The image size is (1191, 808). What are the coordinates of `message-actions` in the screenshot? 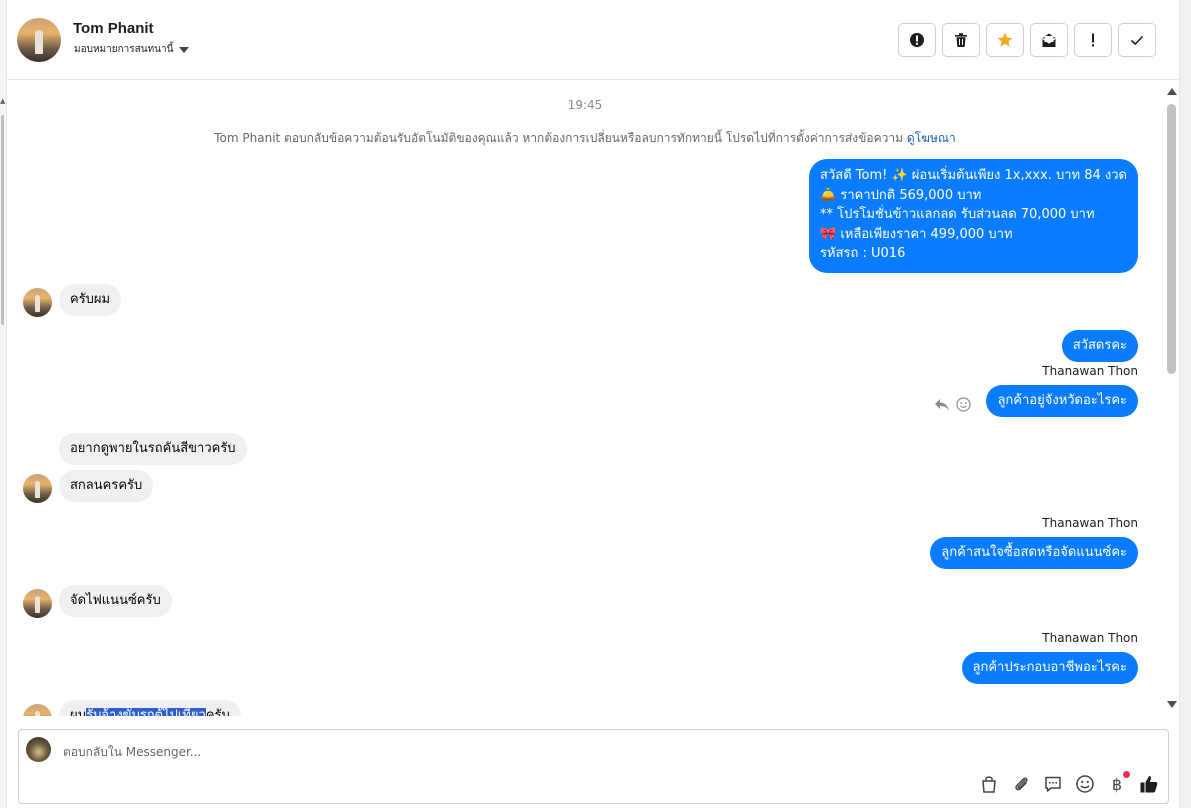 It's located at (952, 404).